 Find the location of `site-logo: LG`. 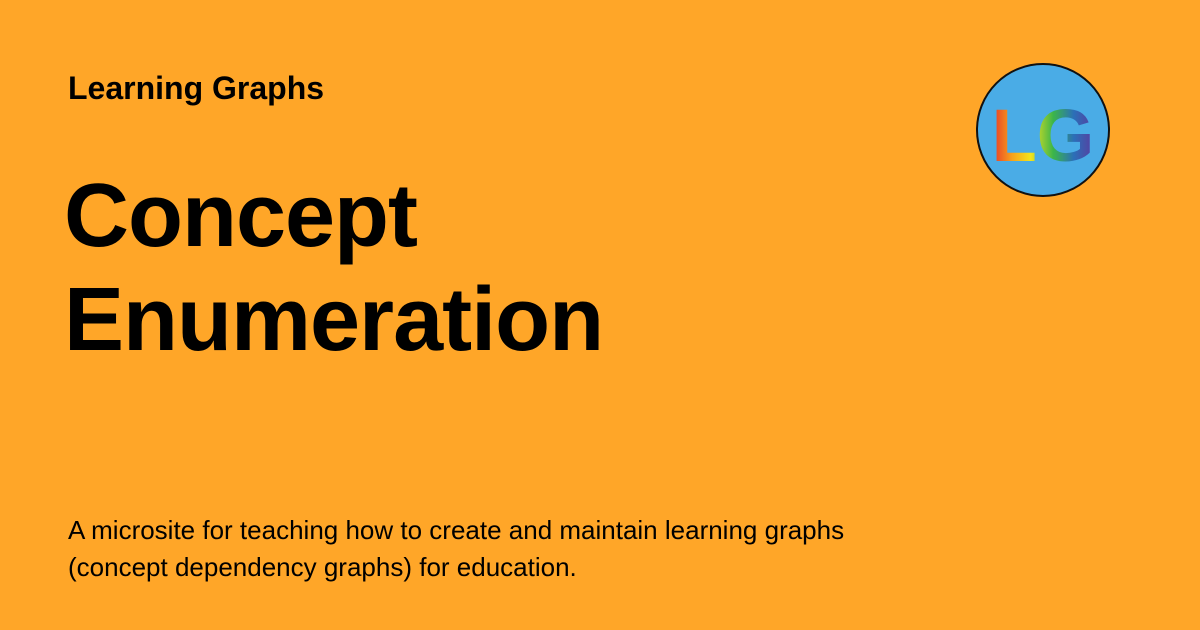

site-logo: LG is located at coordinates (1043, 130).